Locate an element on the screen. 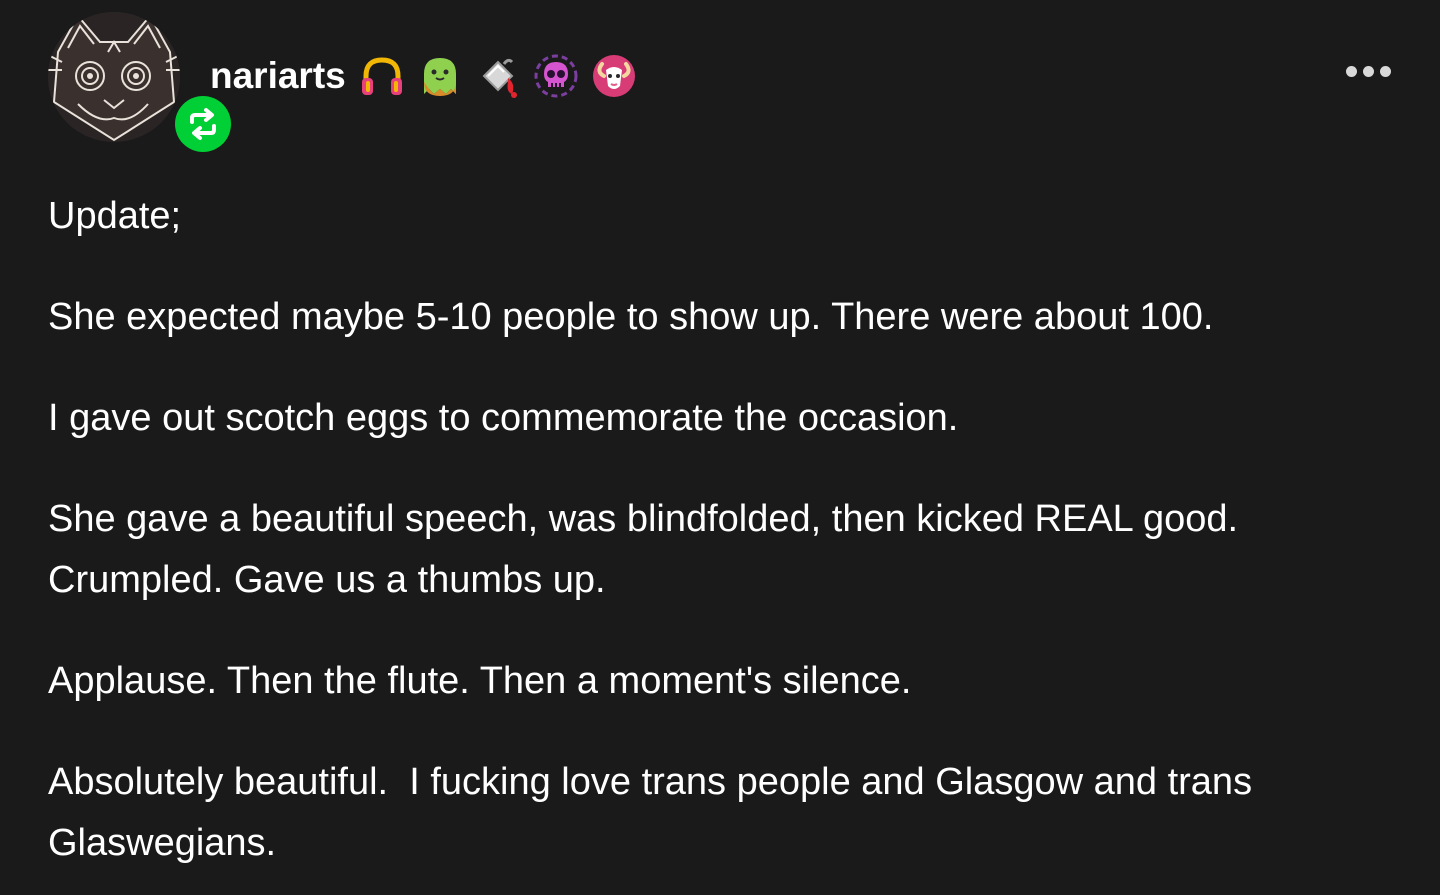 The image size is (1440, 895). avatar-container is located at coordinates (141, 83).